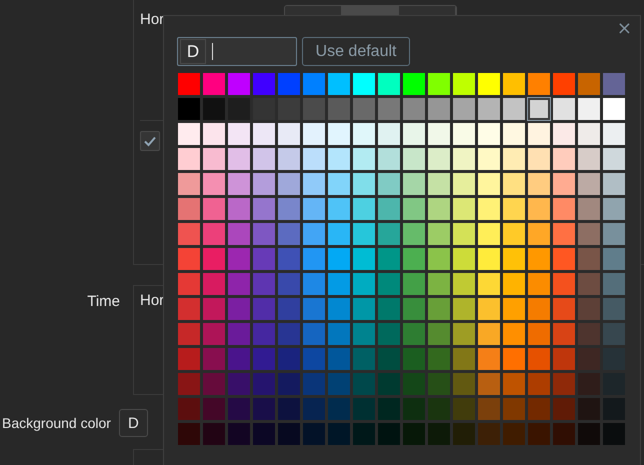 The width and height of the screenshot is (644, 465). What do you see at coordinates (237, 51) in the screenshot?
I see `color-input-field: D` at bounding box center [237, 51].